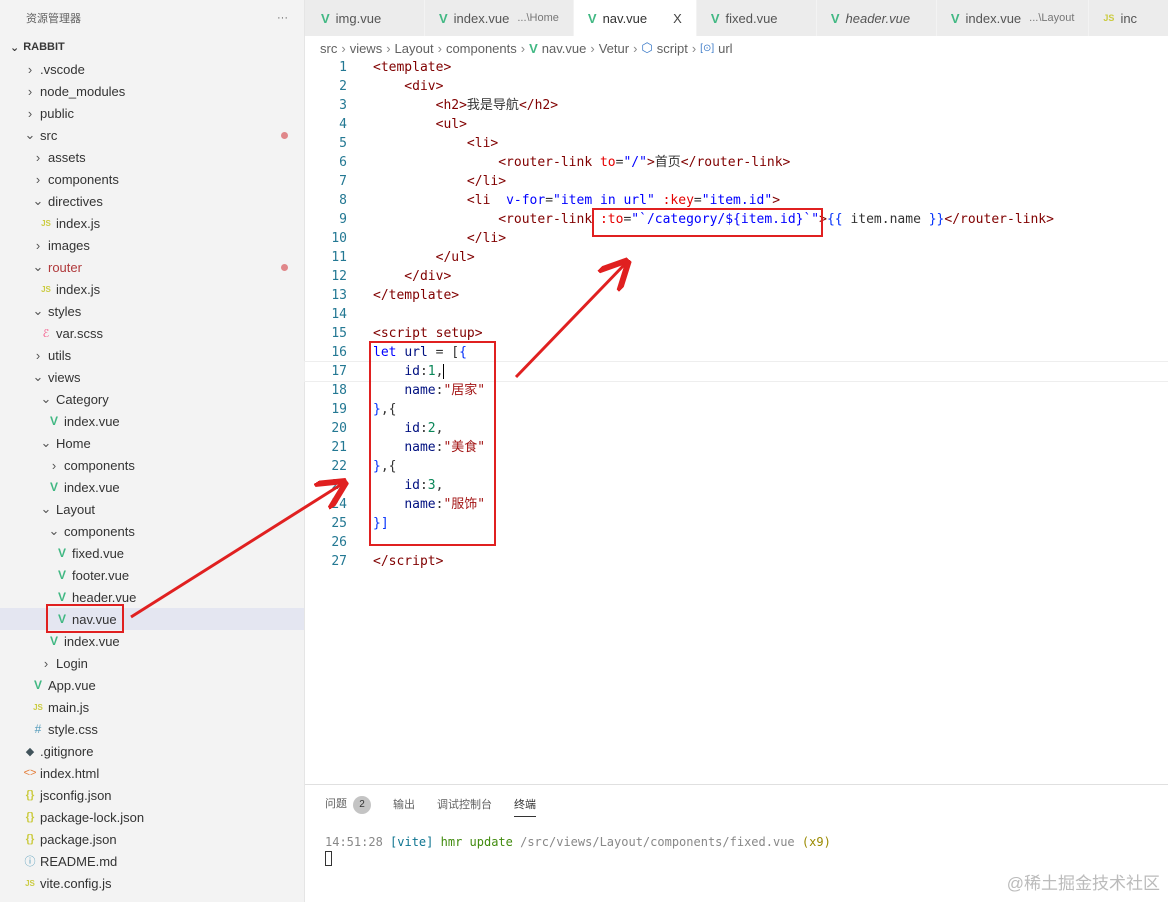 The height and width of the screenshot is (902, 1168). Describe the element at coordinates (412, 428) in the screenshot. I see `code-token: id` at that location.